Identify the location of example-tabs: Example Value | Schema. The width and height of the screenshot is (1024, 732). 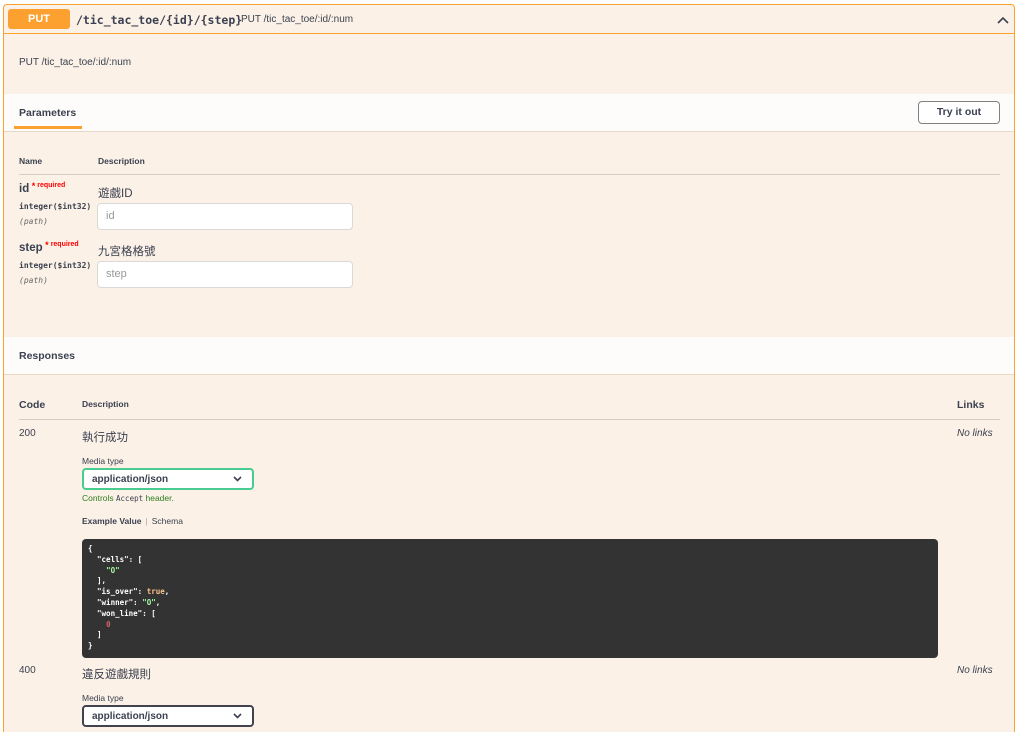
(132, 521).